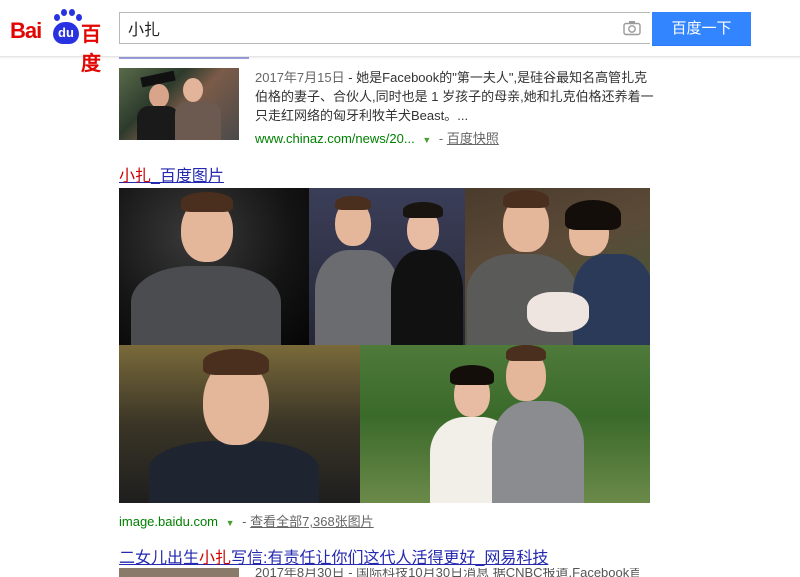 This screenshot has width=800, height=577. I want to click on result-title-rest: 写信:有责任让你们这代人活得更好_网易科技, so click(390, 558).